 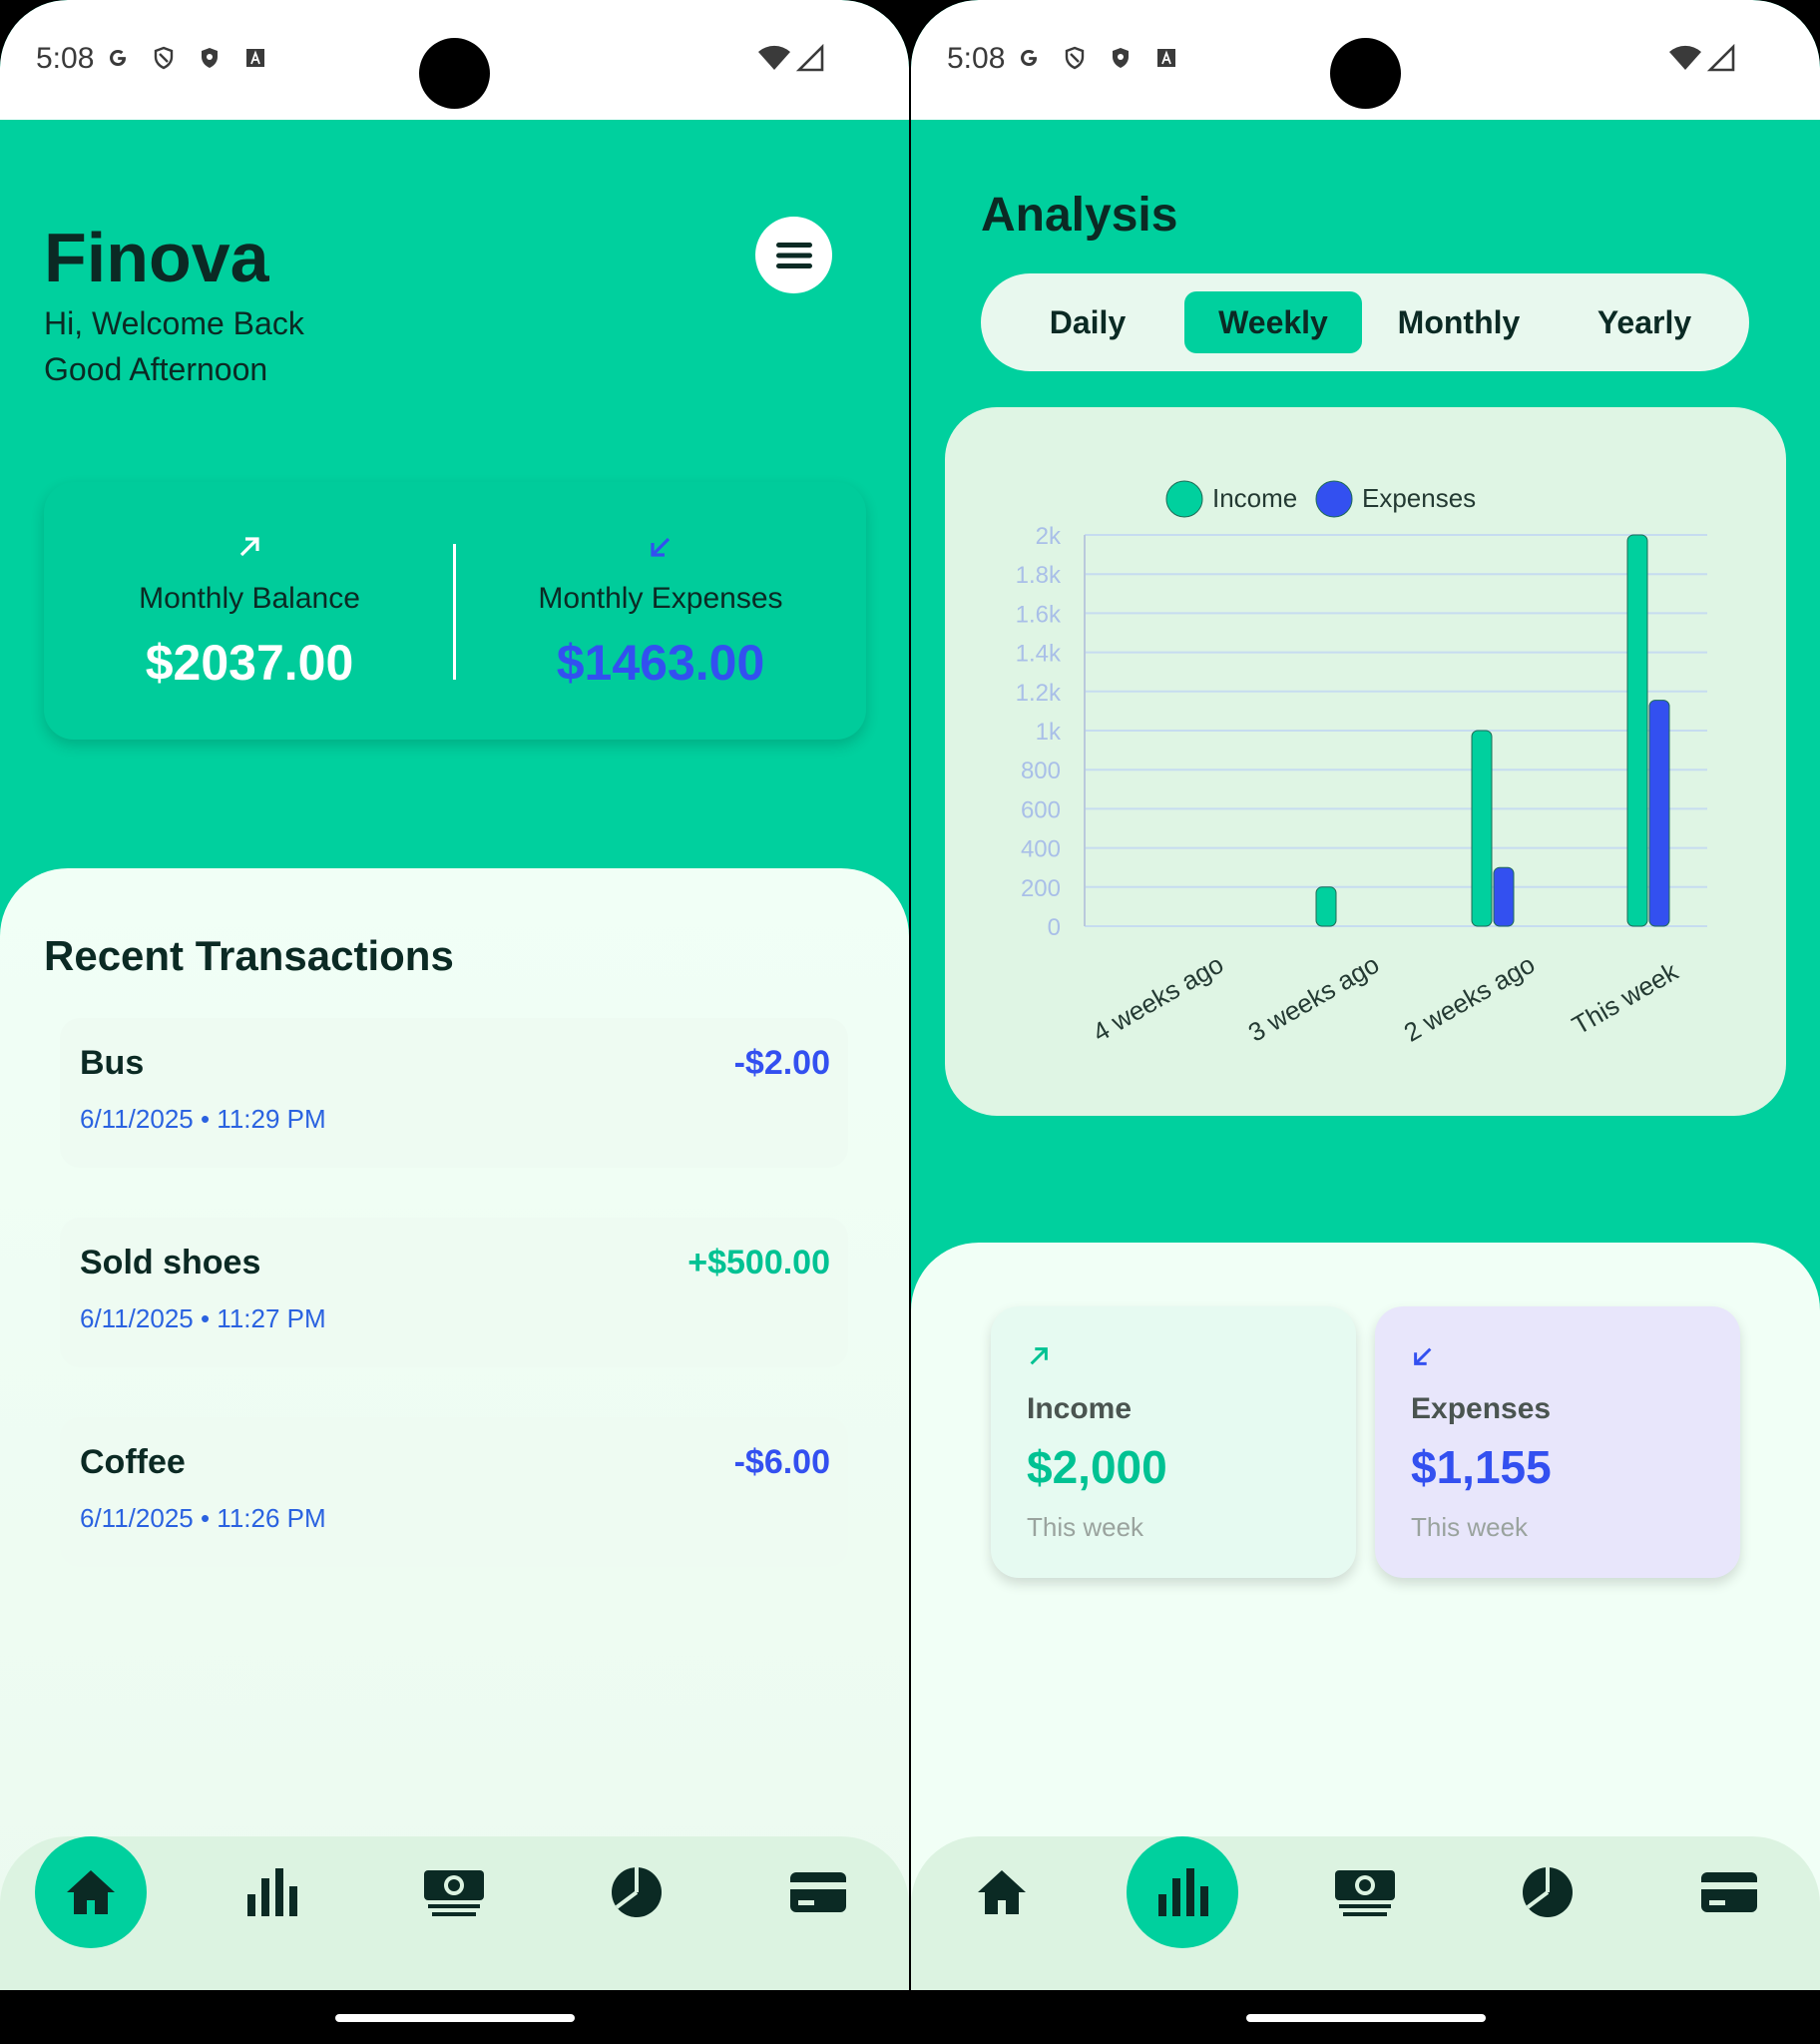 What do you see at coordinates (1041, 809) in the screenshot?
I see `y-tick-label: 600` at bounding box center [1041, 809].